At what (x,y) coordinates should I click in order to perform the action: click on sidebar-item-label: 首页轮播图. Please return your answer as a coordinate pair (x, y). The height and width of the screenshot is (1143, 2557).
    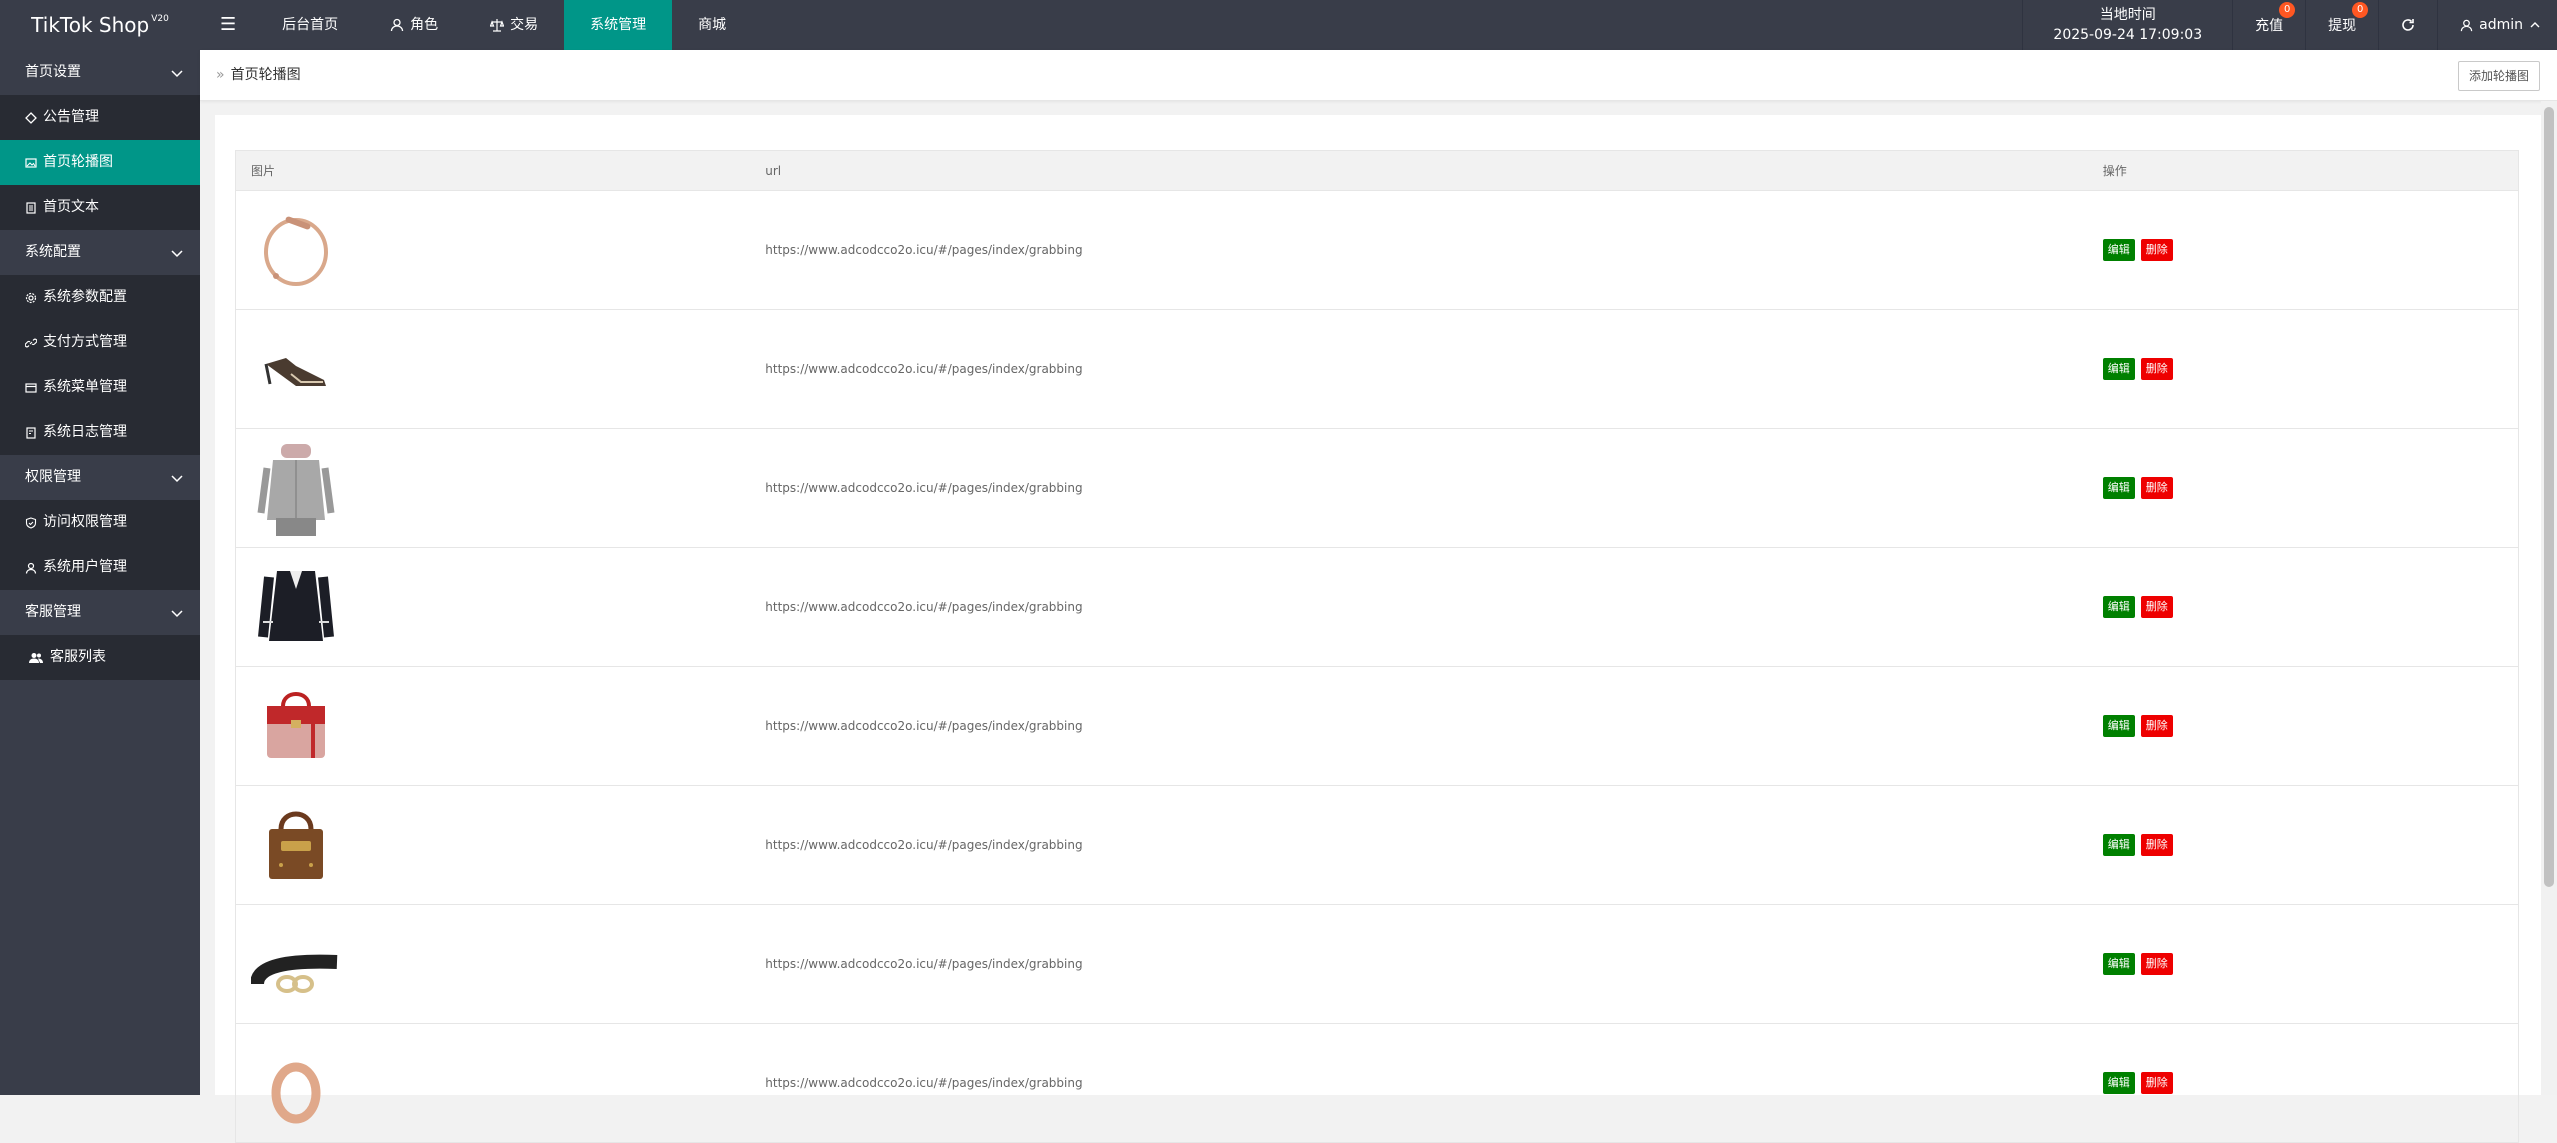
    Looking at the image, I should click on (78, 162).